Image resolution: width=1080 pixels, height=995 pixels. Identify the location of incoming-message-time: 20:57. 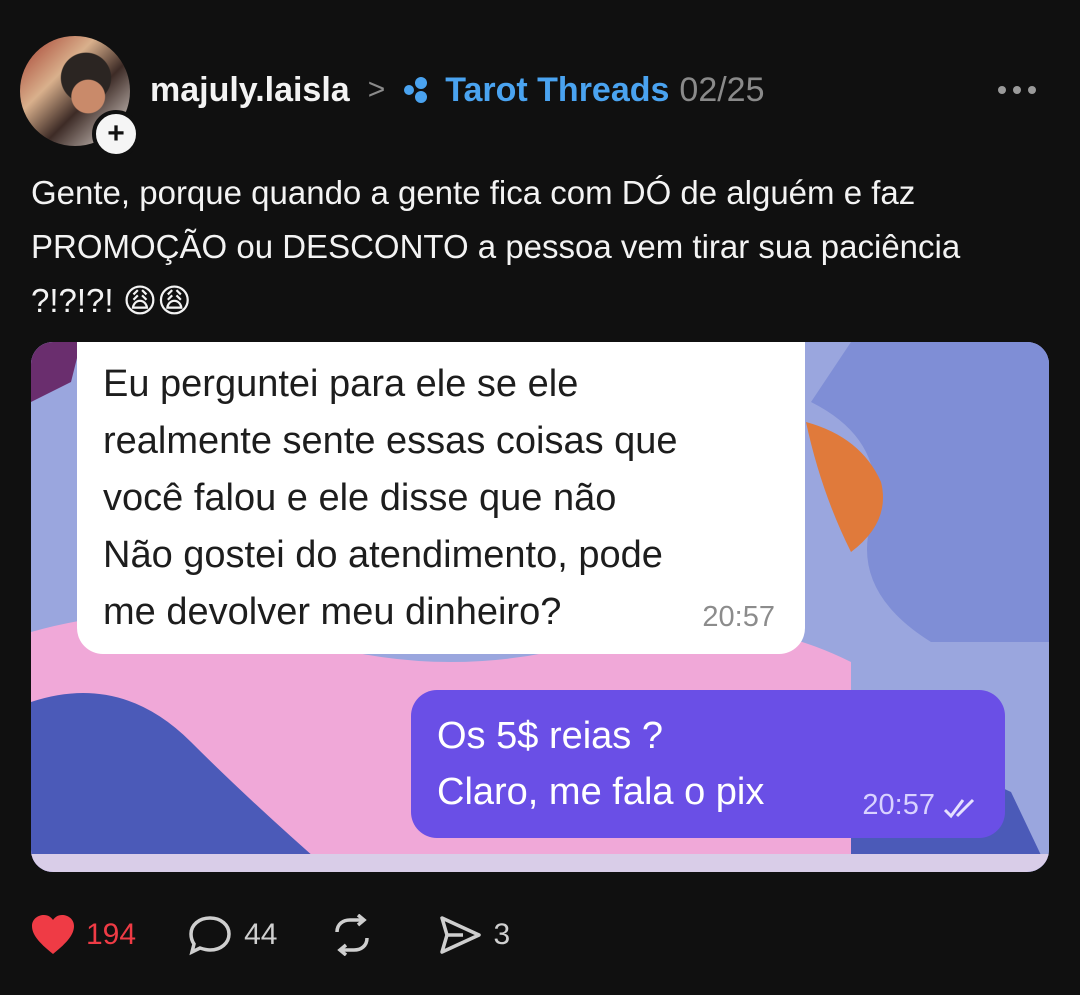
(738, 617).